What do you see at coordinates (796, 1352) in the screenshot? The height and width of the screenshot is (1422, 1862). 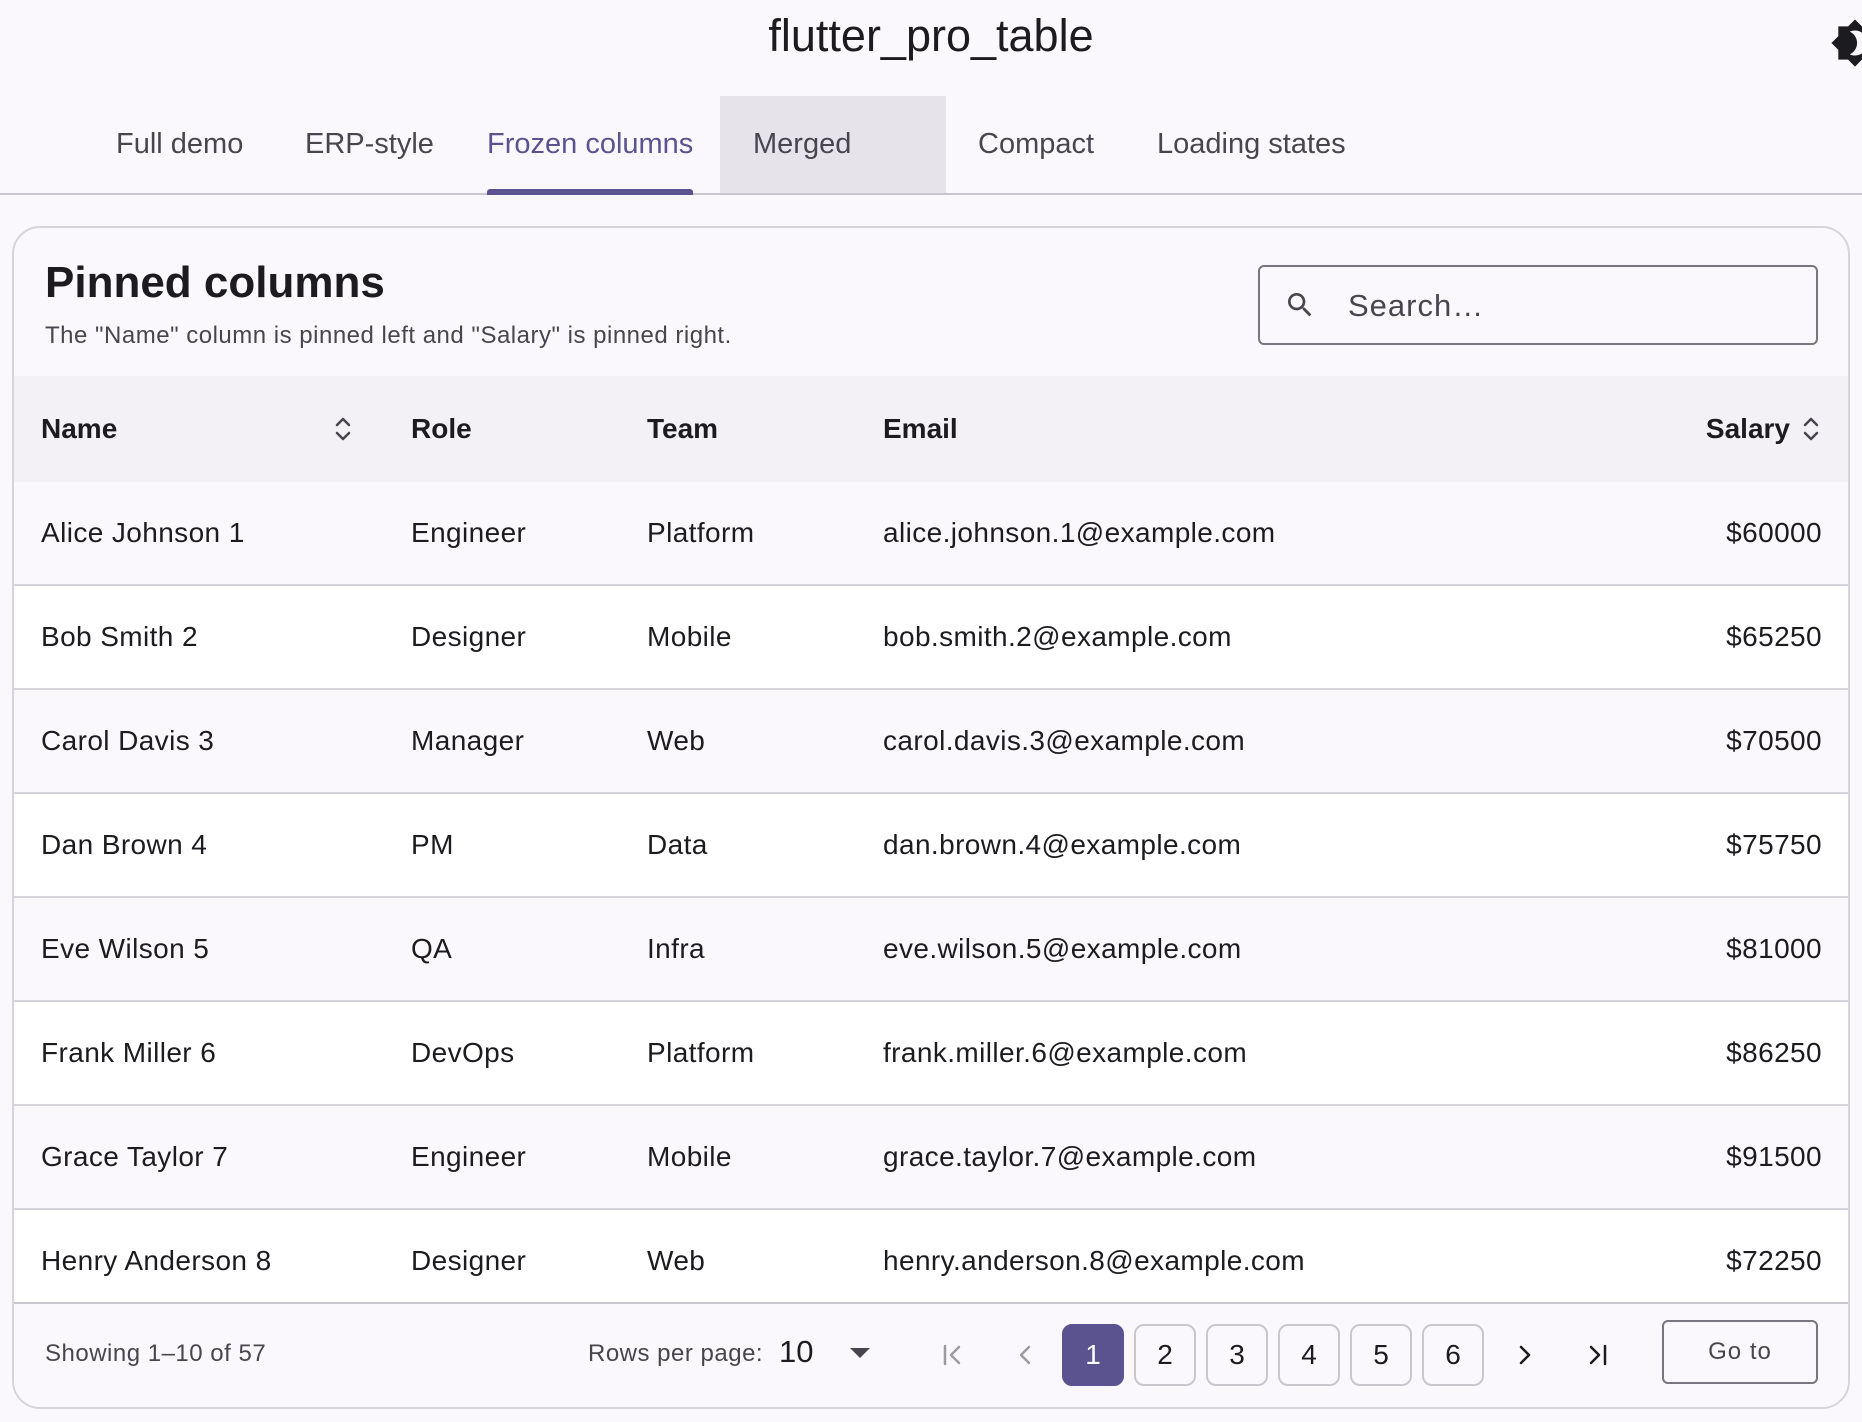 I see `rows-per-page-select: 10` at bounding box center [796, 1352].